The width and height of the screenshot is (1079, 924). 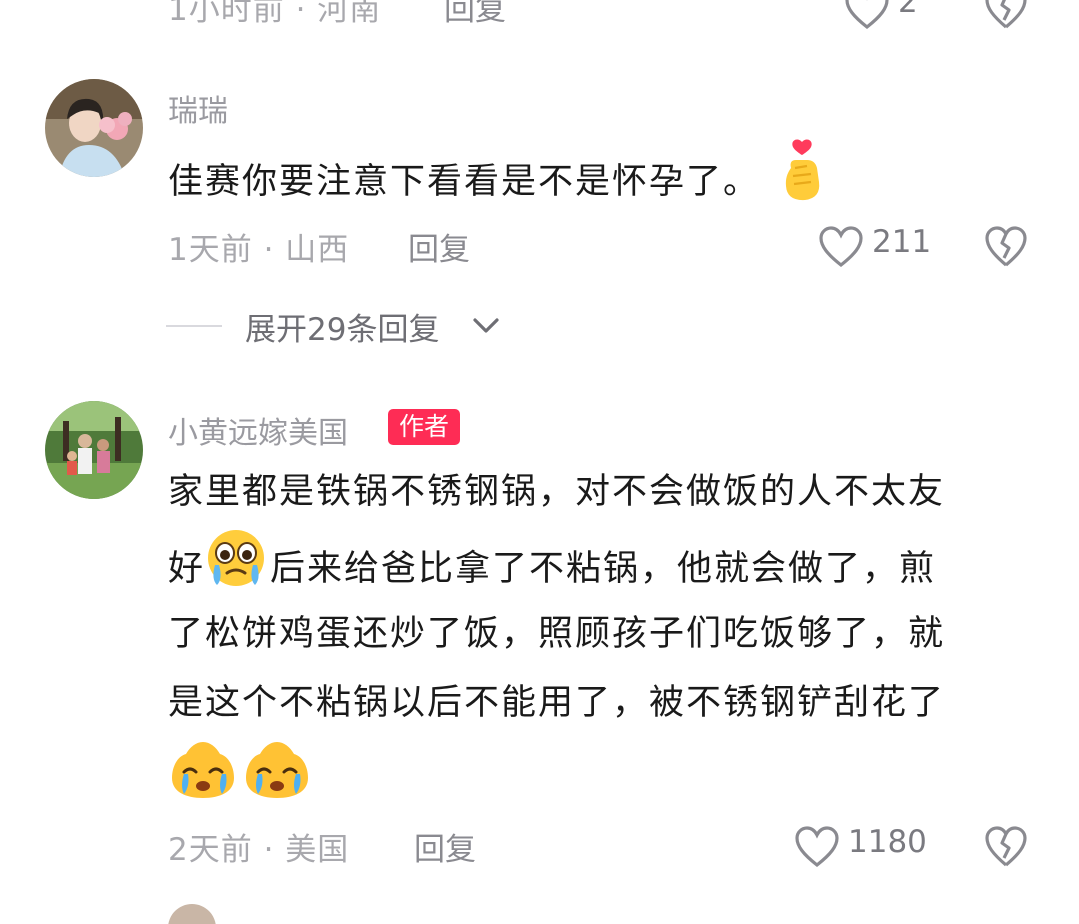 What do you see at coordinates (539, 14) in the screenshot?
I see `previous-comment-meta-row: 1小时前 · 河南 回复 2` at bounding box center [539, 14].